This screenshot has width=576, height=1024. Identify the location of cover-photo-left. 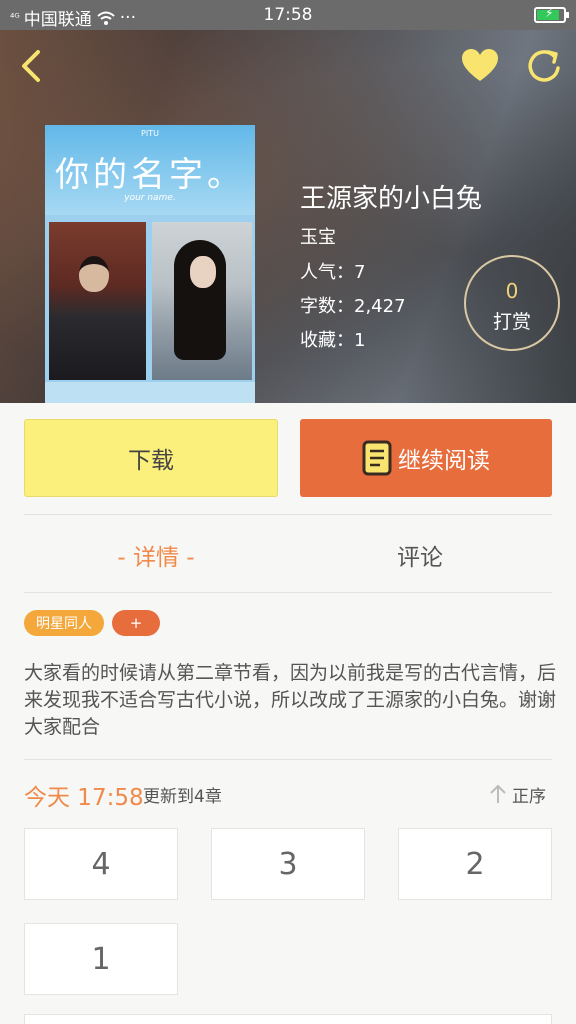
(97, 301).